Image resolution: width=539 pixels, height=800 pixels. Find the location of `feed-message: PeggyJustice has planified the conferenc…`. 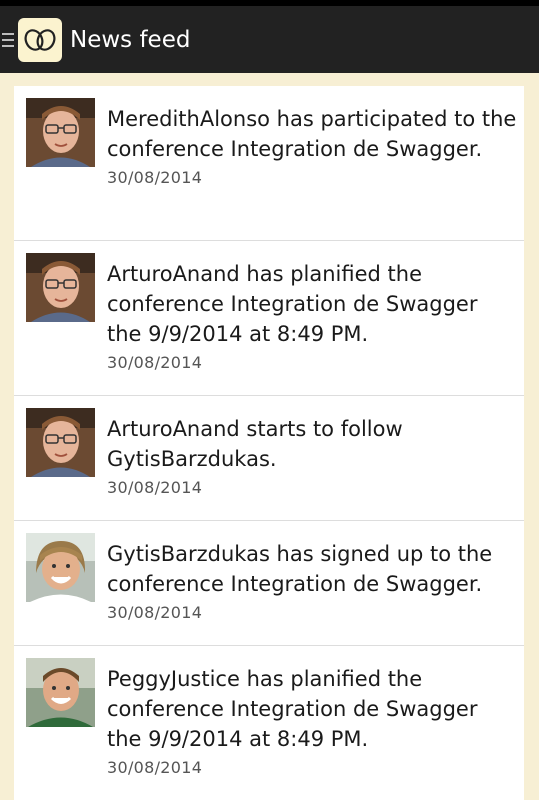

feed-message: PeggyJustice has planified the conferenc… is located at coordinates (292, 709).